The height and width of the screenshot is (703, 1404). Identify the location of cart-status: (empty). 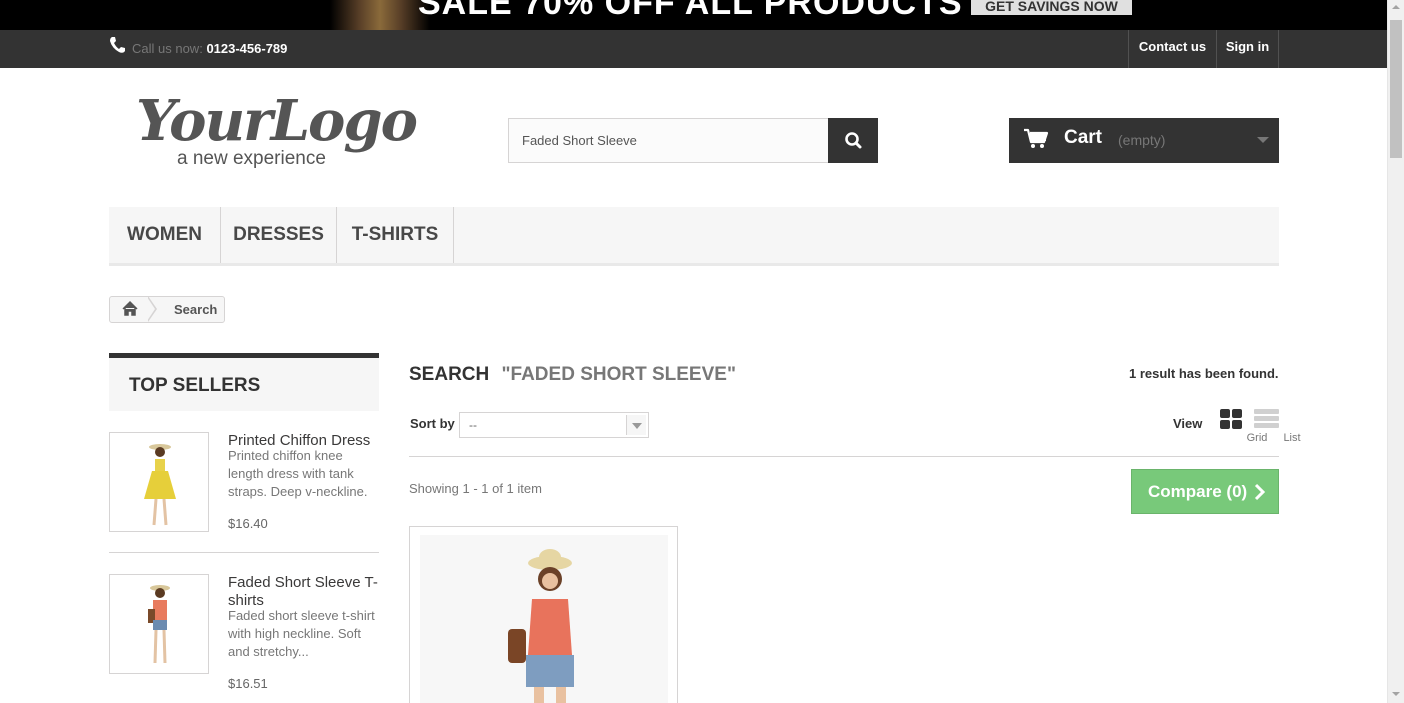
(1142, 140).